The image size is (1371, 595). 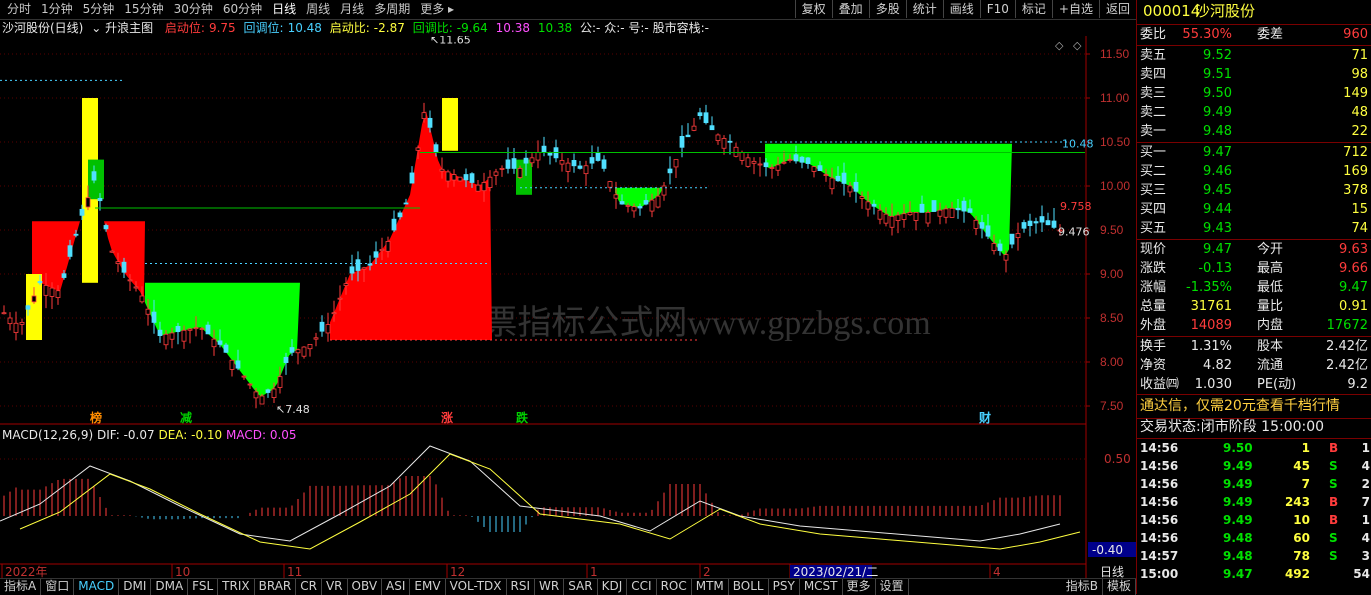 I want to click on period-tab: 周线, so click(x=318, y=9).